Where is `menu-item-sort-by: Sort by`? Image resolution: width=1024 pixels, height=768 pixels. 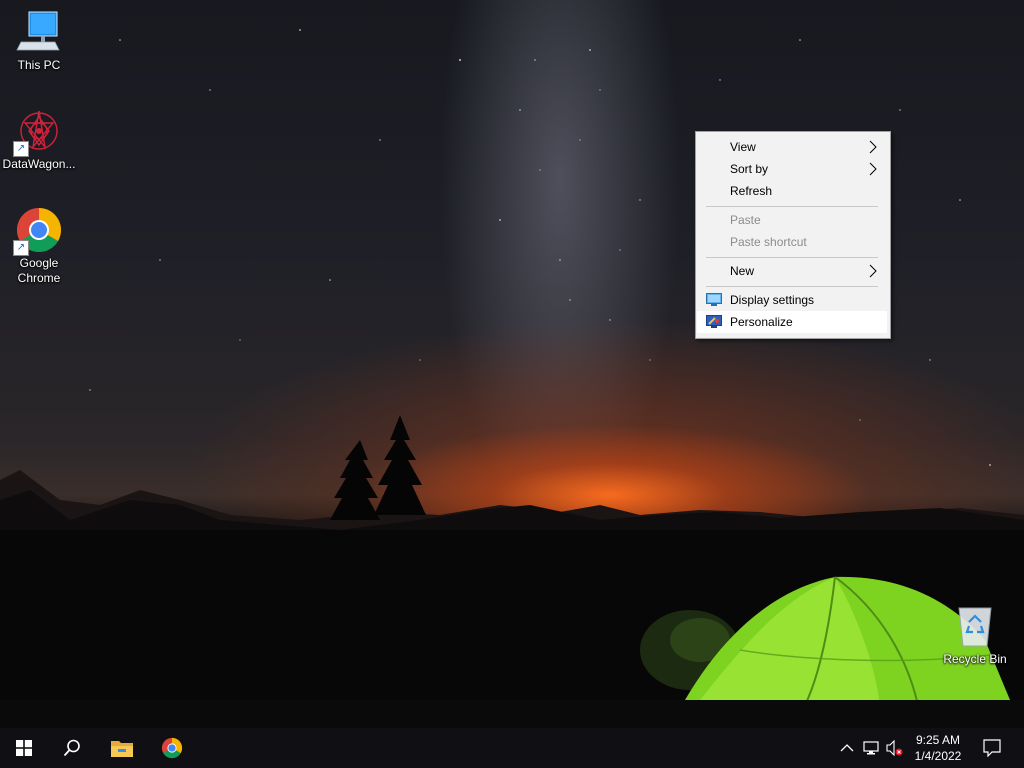
menu-item-sort-by: Sort by is located at coordinates (792, 169).